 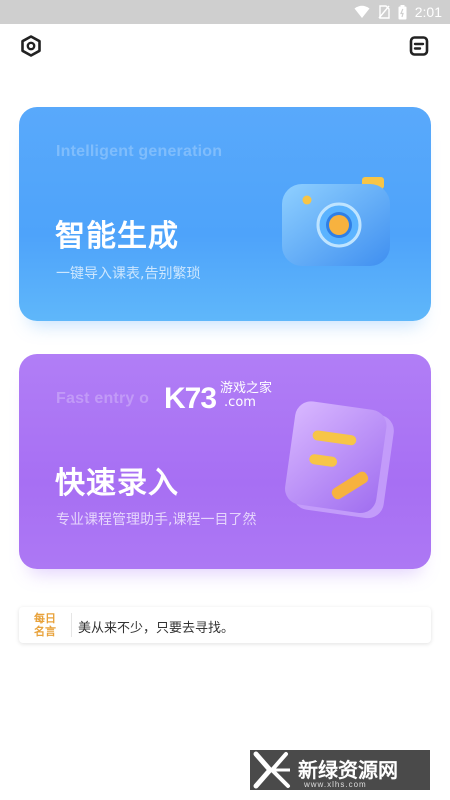 I want to click on status-time: 2:01, so click(x=428, y=12).